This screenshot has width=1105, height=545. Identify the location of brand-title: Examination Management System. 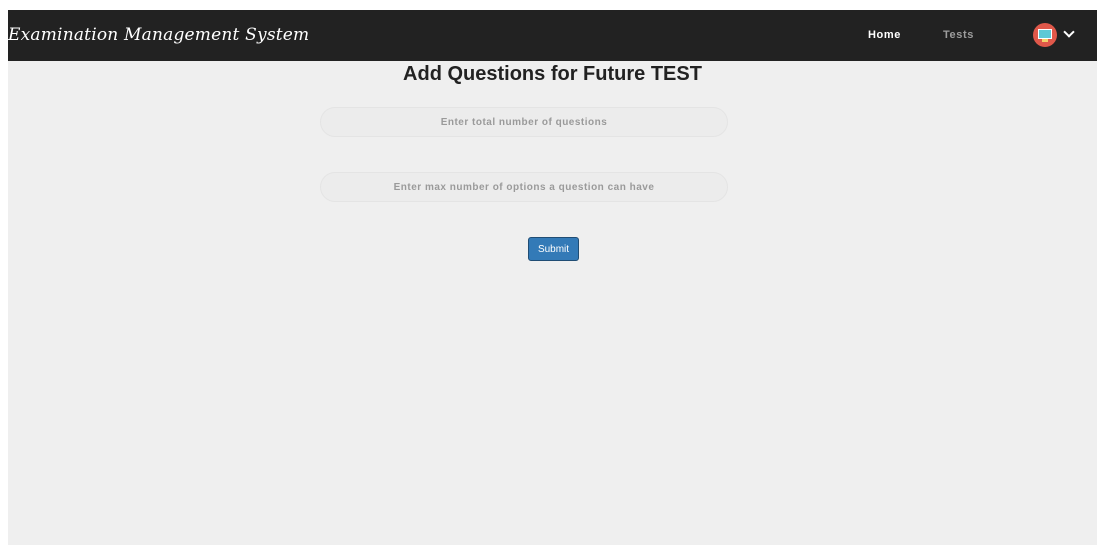
(158, 35).